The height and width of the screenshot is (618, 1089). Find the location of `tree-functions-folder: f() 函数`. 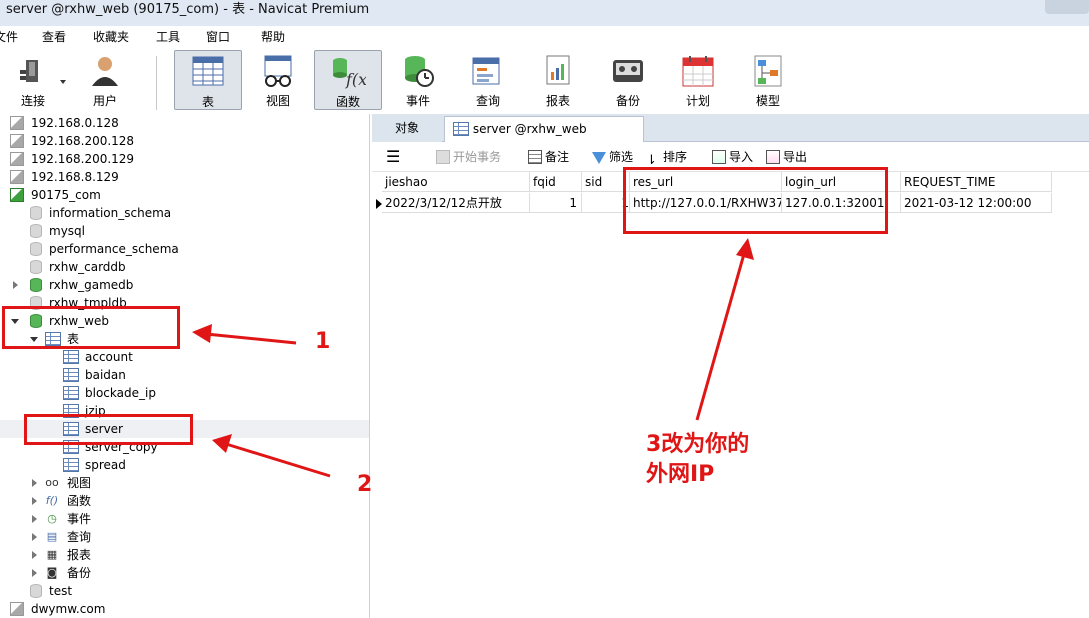

tree-functions-folder: f() 函数 is located at coordinates (184, 501).